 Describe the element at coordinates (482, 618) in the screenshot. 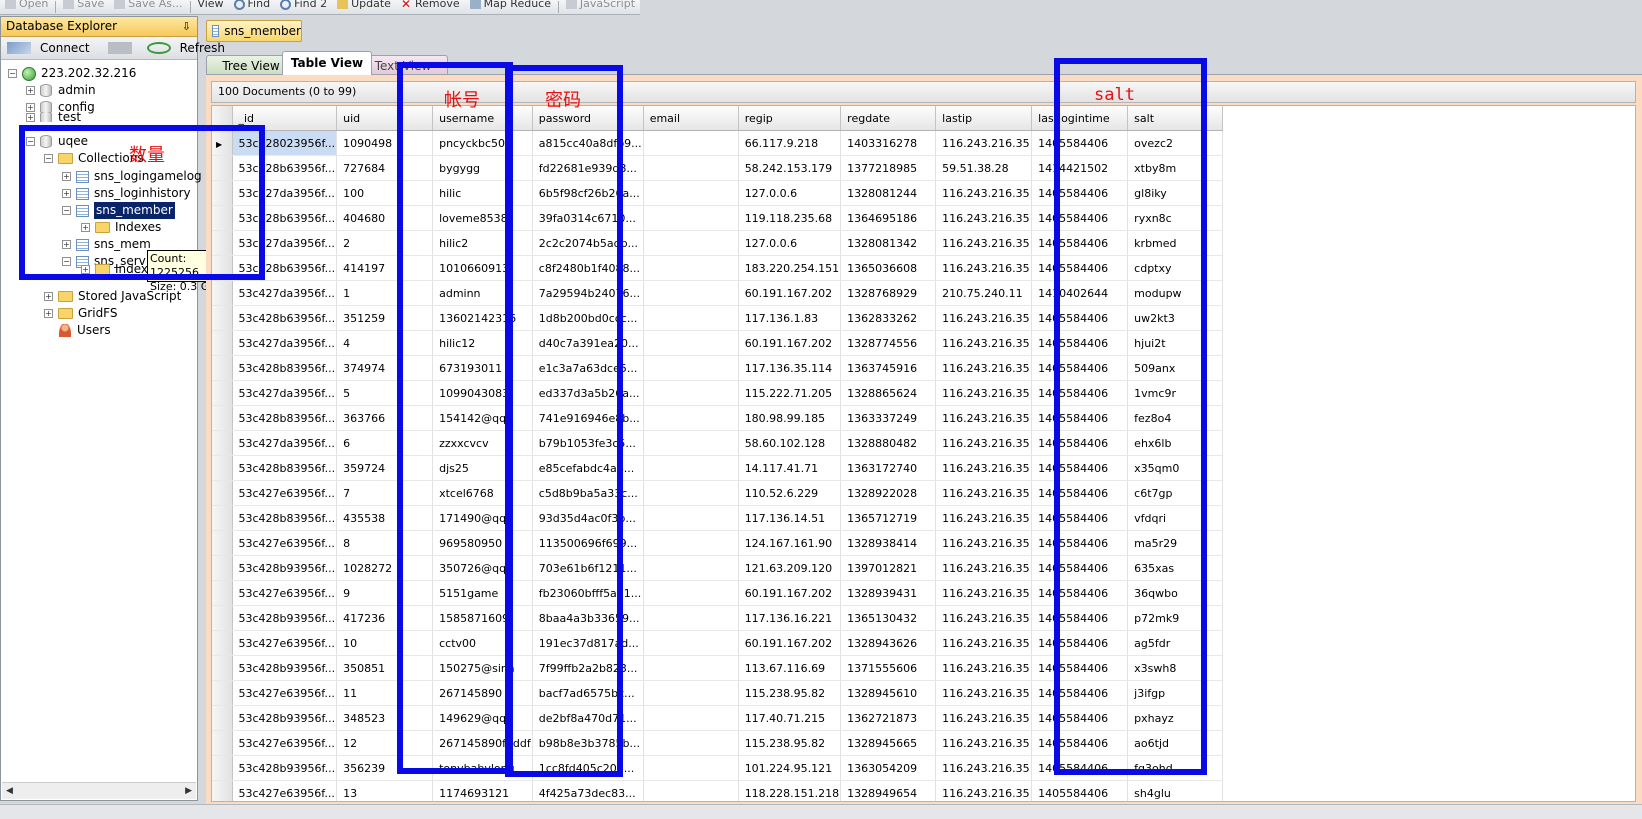

I see `cell-username: 1585871609` at that location.